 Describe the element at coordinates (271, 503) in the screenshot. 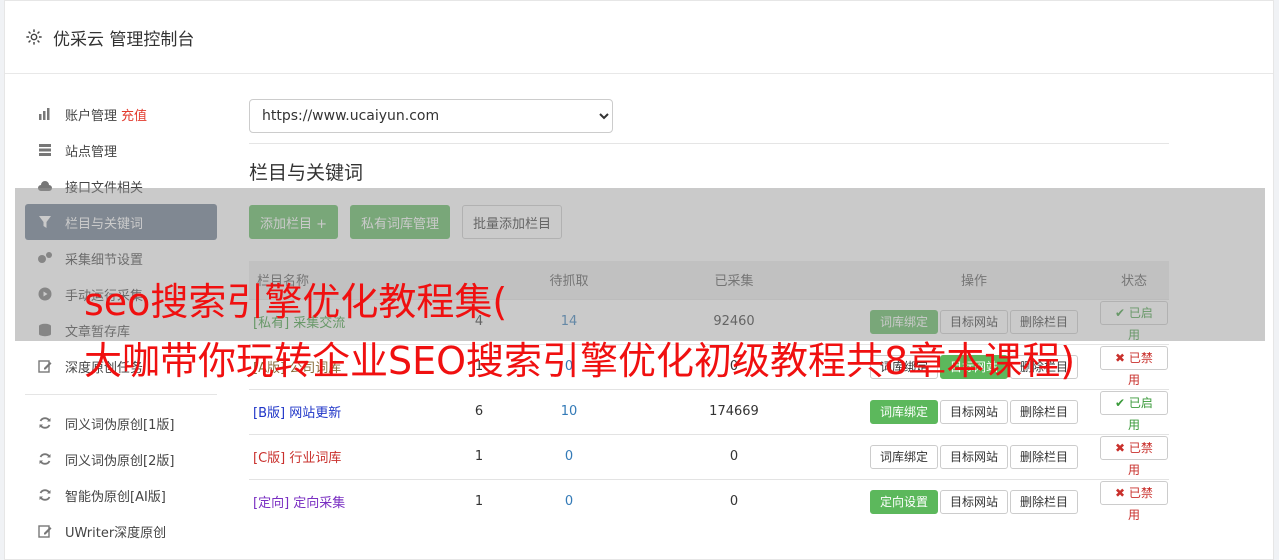

I see `column-tag: [定向]` at that location.